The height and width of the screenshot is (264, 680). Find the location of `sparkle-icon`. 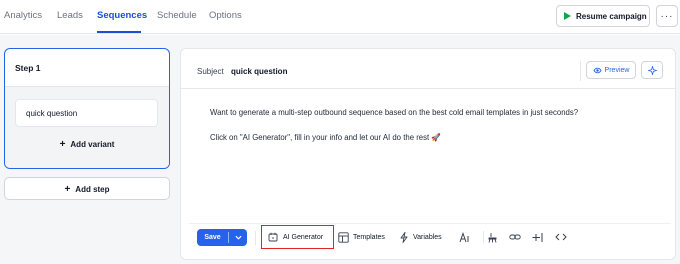

sparkle-icon is located at coordinates (652, 70).